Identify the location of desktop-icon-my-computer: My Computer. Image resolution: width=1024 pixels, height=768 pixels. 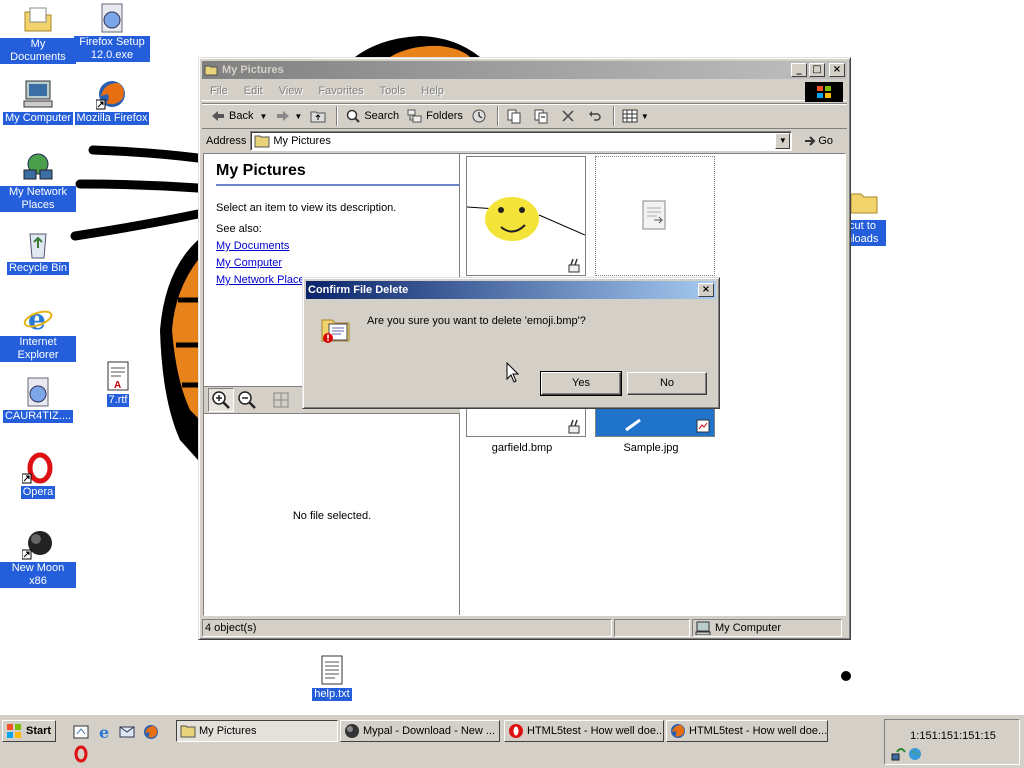
(38, 101).